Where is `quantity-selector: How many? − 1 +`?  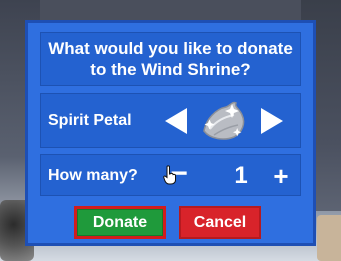 quantity-selector: How many? − 1 + is located at coordinates (170, 175).